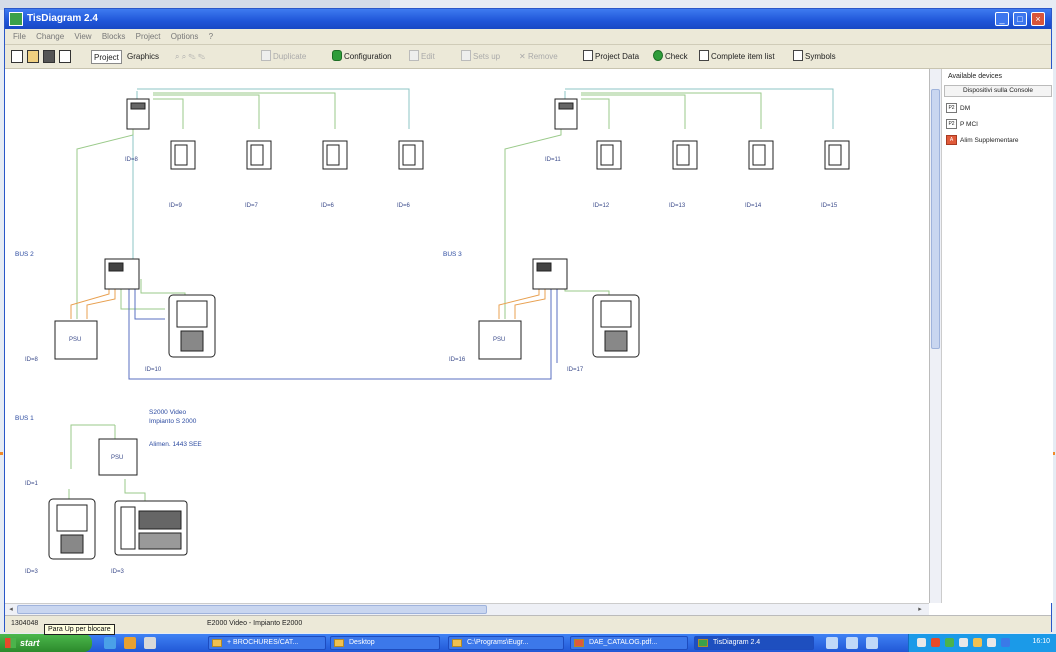  I want to click on title-bar: TisDiagram 2.4 _ □ ×, so click(528, 19).